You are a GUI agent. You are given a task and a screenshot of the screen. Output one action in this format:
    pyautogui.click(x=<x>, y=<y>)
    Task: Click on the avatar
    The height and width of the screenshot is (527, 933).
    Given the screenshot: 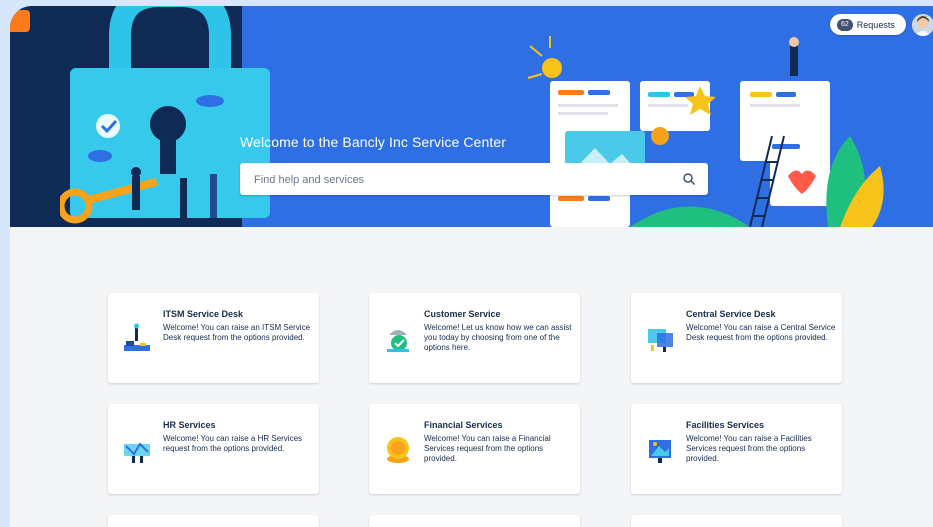 What is the action you would take?
    pyautogui.click(x=922, y=25)
    